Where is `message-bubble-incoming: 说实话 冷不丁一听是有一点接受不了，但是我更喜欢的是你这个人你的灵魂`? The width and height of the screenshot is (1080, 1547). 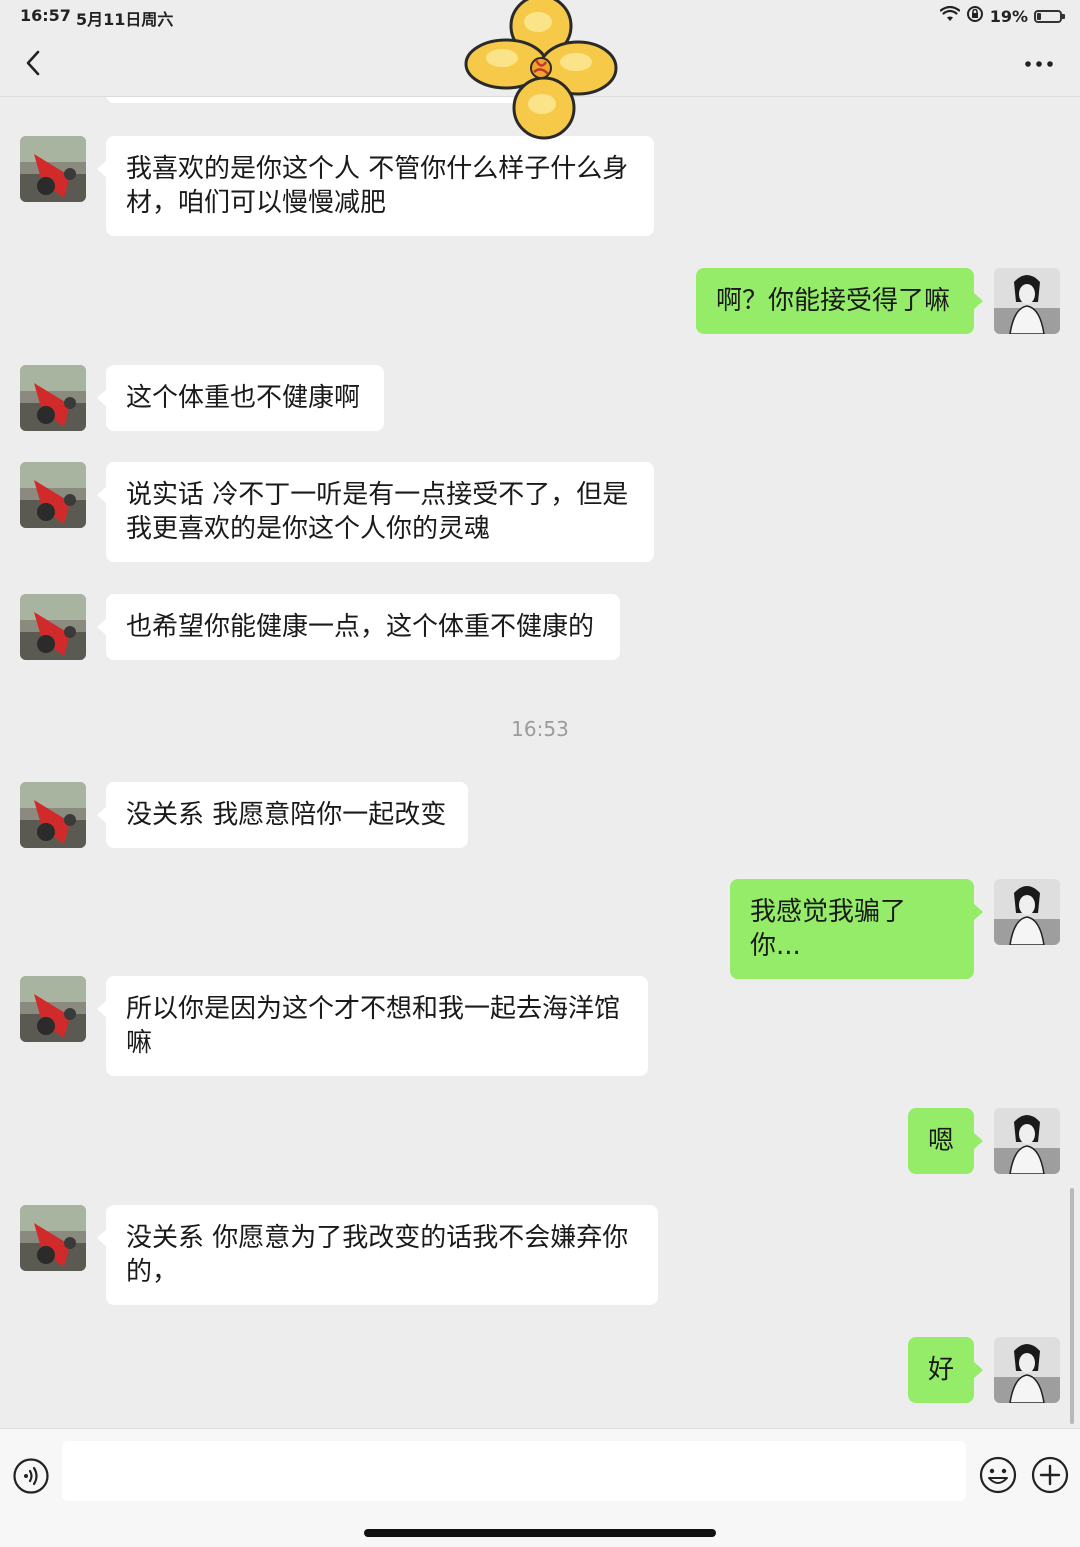
message-bubble-incoming: 说实话 冷不丁一听是有一点接受不了，但是我更喜欢的是你这个人你的灵魂 is located at coordinates (375, 512).